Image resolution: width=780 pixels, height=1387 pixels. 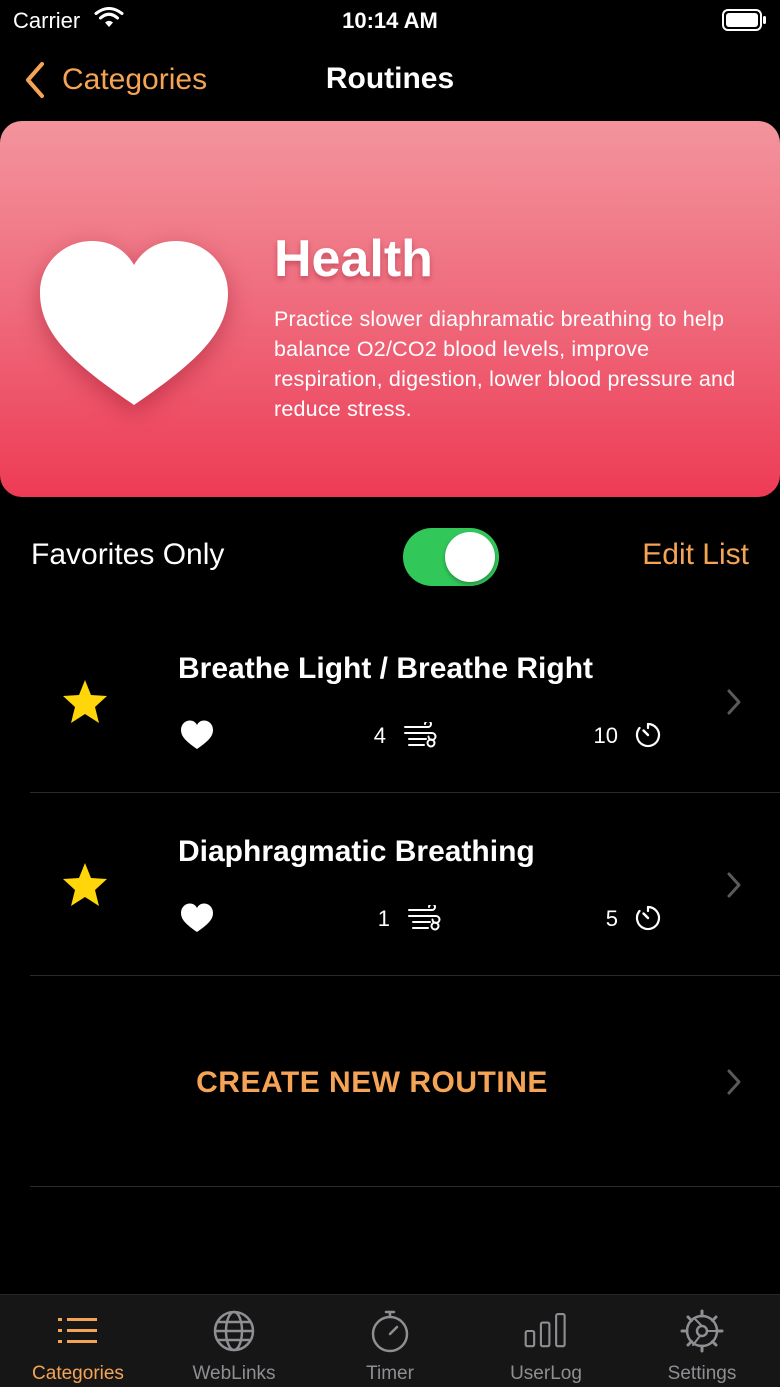 What do you see at coordinates (390, 701) in the screenshot?
I see `routine-row: Breathe Light / Breathe Right 4 10` at bounding box center [390, 701].